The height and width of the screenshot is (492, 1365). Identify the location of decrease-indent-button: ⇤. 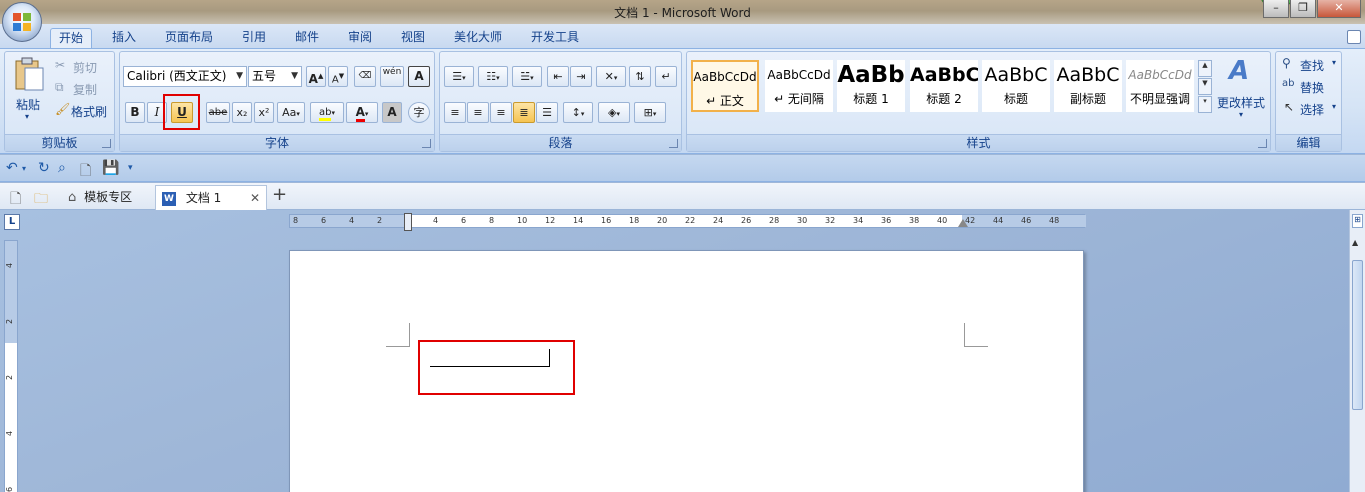
(558, 76).